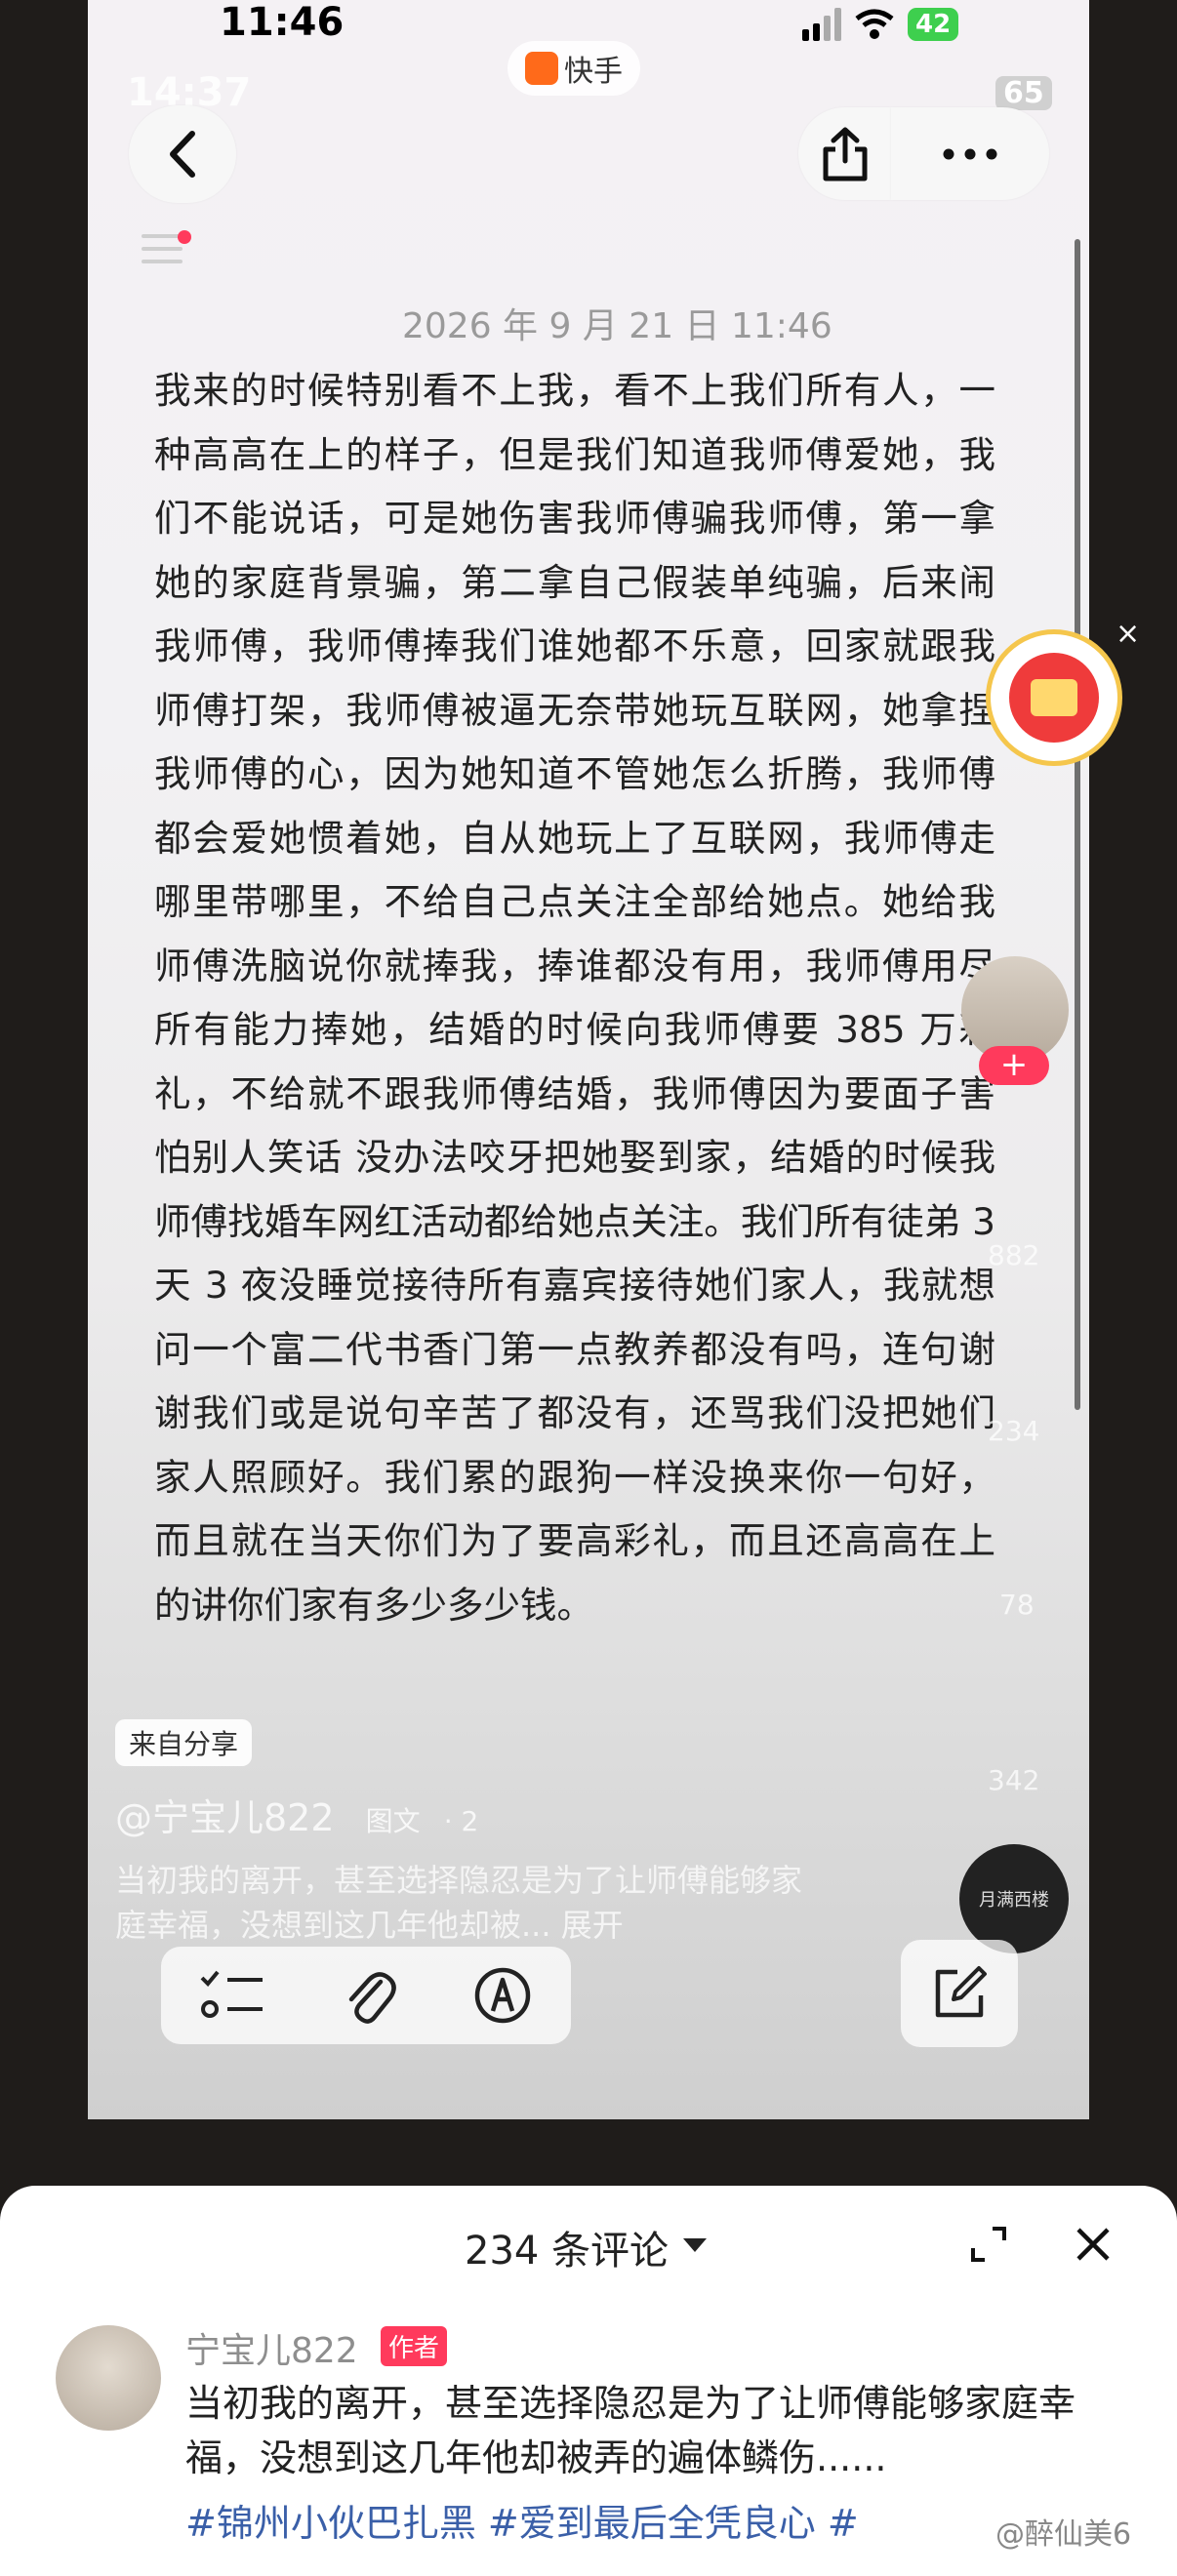  I want to click on attachment-icon, so click(369, 1995).